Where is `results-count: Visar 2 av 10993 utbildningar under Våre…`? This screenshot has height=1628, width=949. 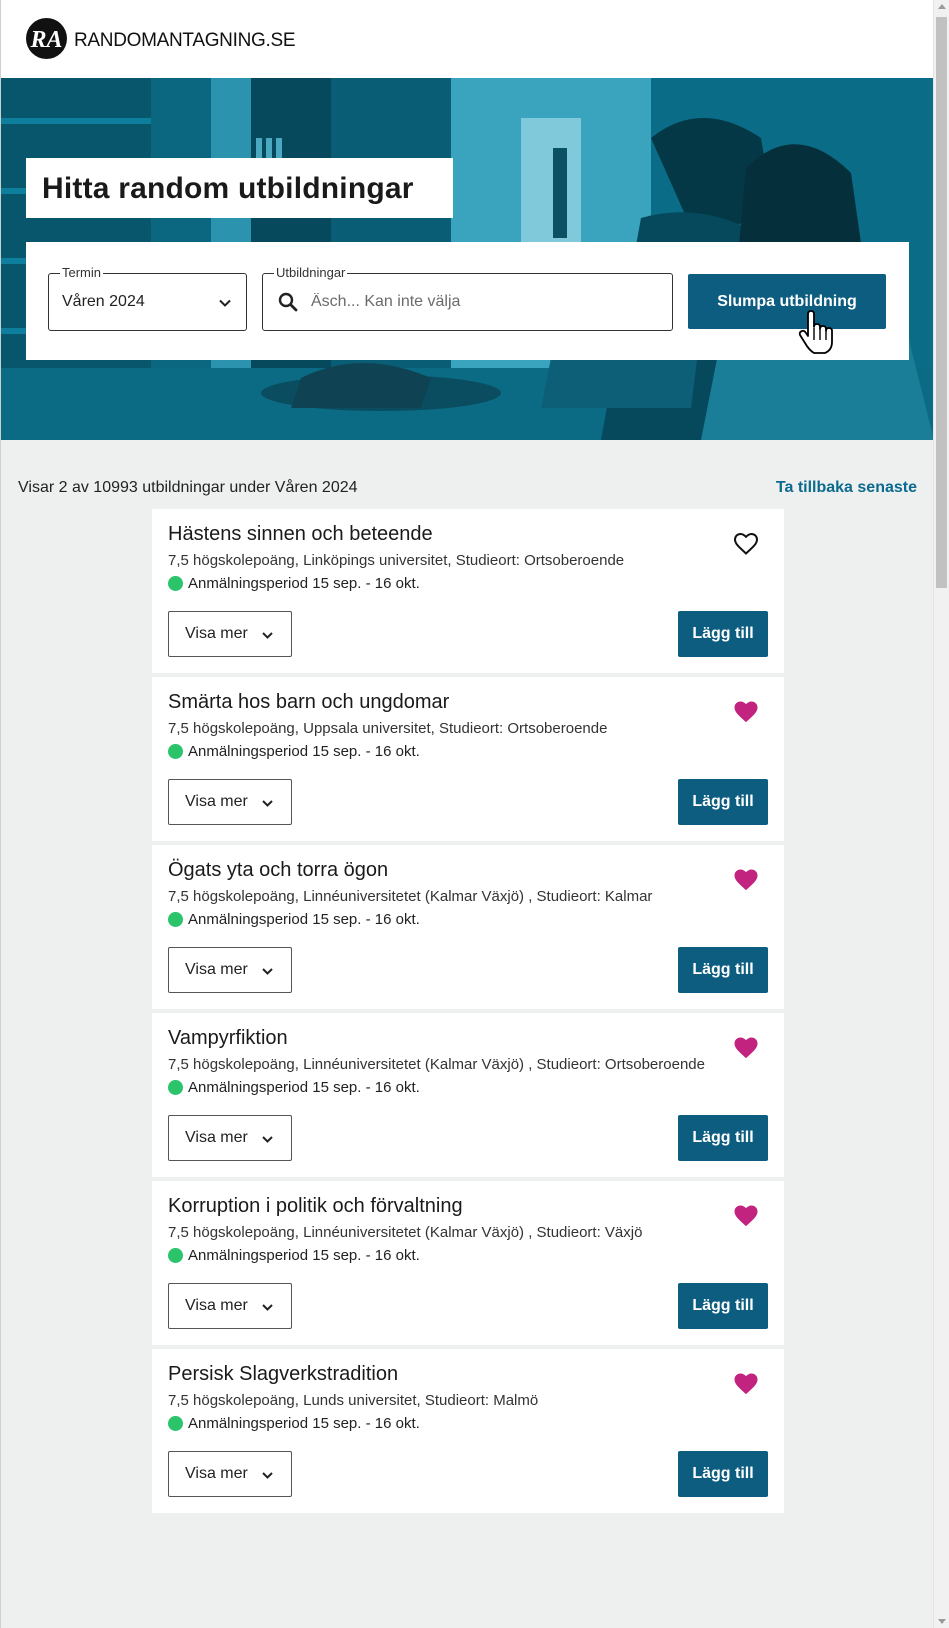
results-count: Visar 2 av 10993 utbildningar under Våre… is located at coordinates (188, 487).